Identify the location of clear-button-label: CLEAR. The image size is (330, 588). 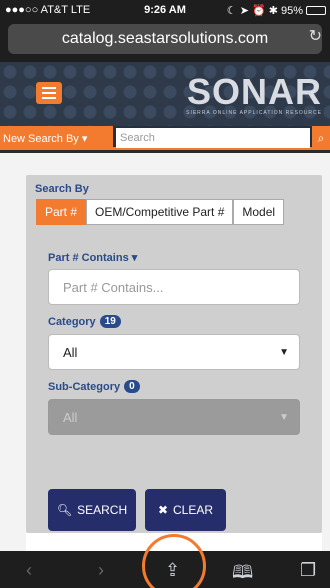
(193, 510).